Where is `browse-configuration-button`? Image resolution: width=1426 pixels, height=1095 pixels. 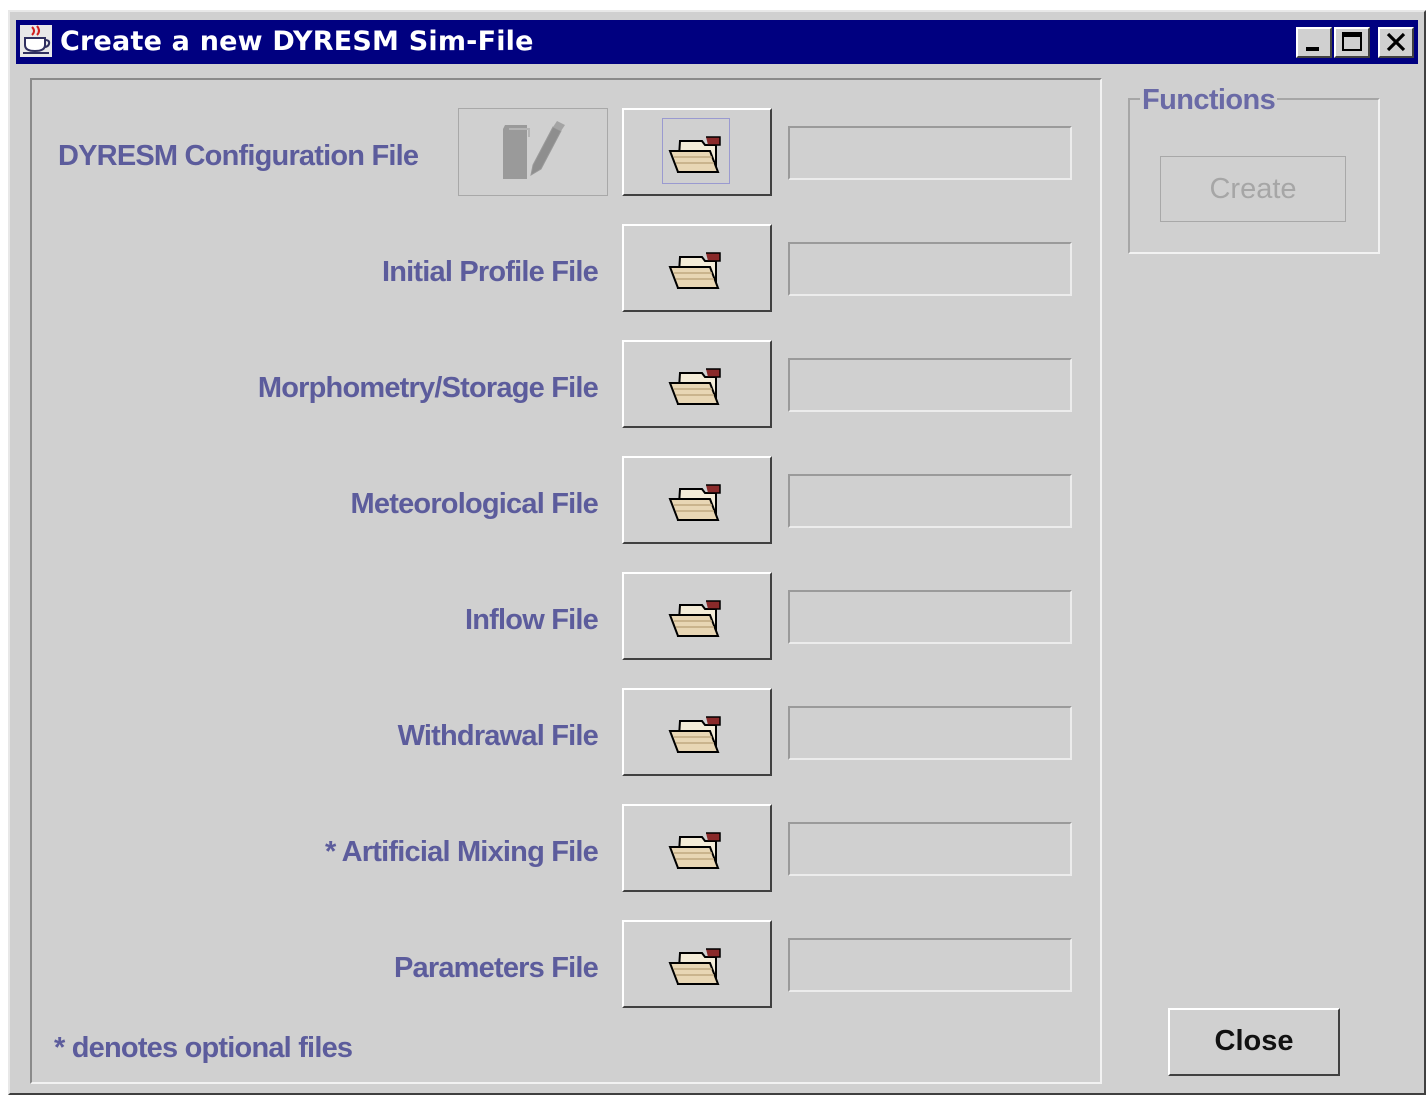
browse-configuration-button is located at coordinates (697, 152).